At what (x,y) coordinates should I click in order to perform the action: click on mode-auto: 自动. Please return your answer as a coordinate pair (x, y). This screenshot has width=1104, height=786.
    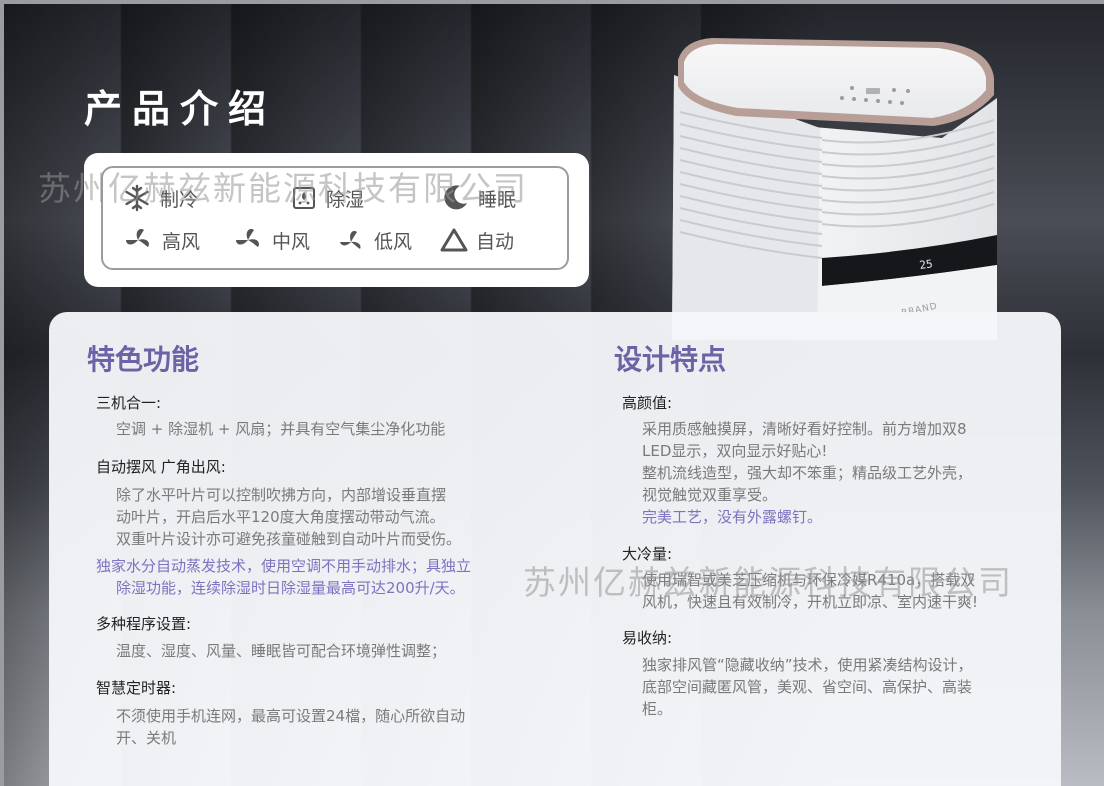
    Looking at the image, I should click on (477, 240).